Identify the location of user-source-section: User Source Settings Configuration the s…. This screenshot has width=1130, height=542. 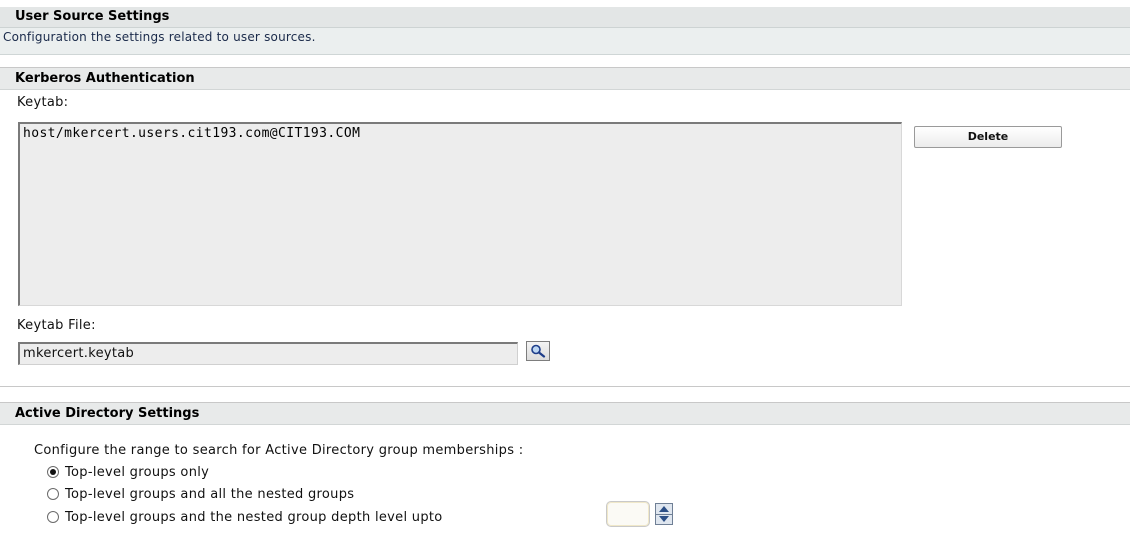
(565, 31).